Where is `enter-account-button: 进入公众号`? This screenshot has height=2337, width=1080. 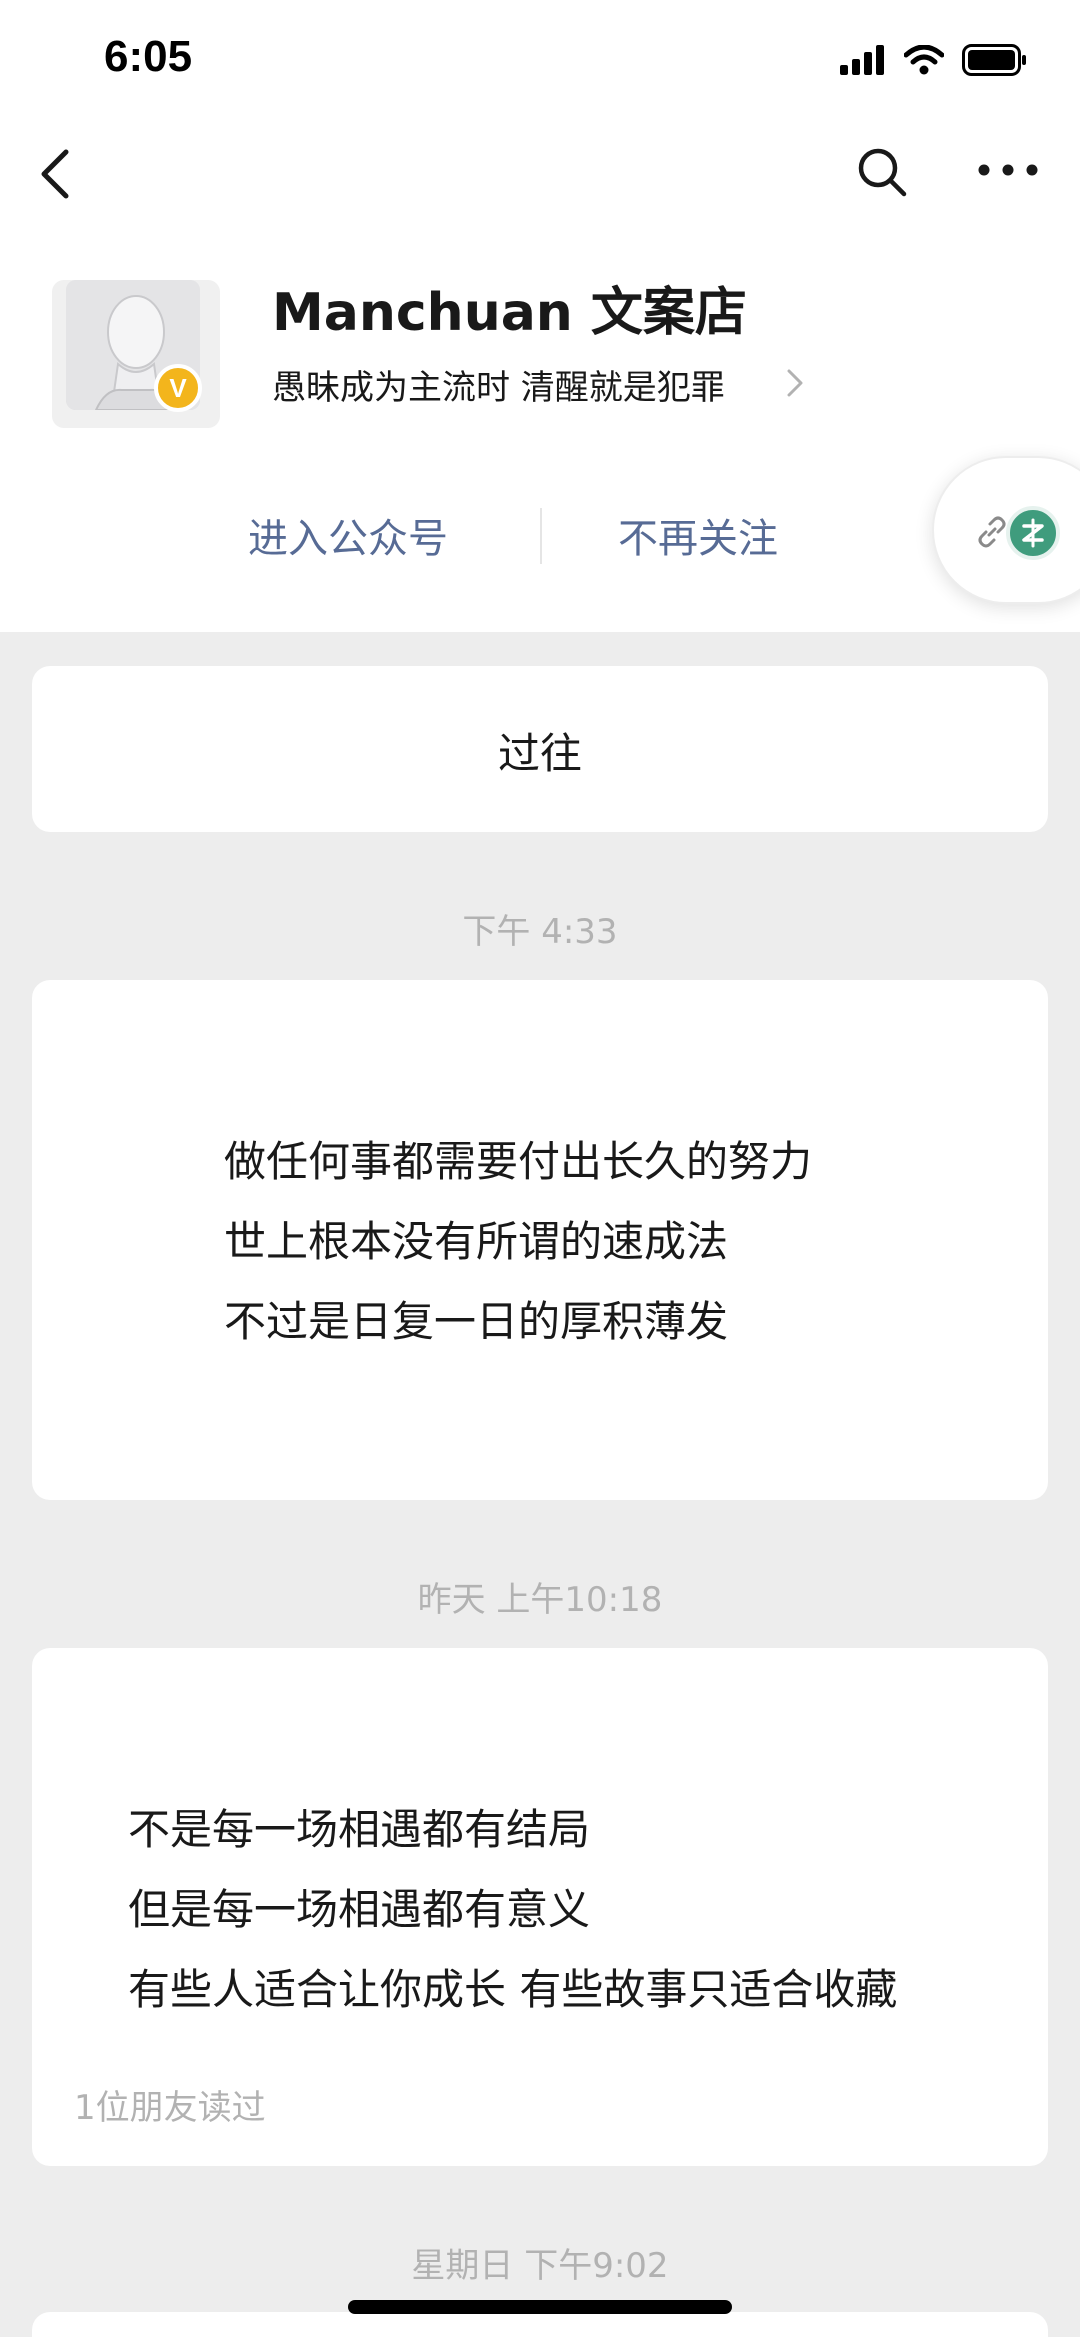
enter-account-button: 进入公众号 is located at coordinates (348, 535).